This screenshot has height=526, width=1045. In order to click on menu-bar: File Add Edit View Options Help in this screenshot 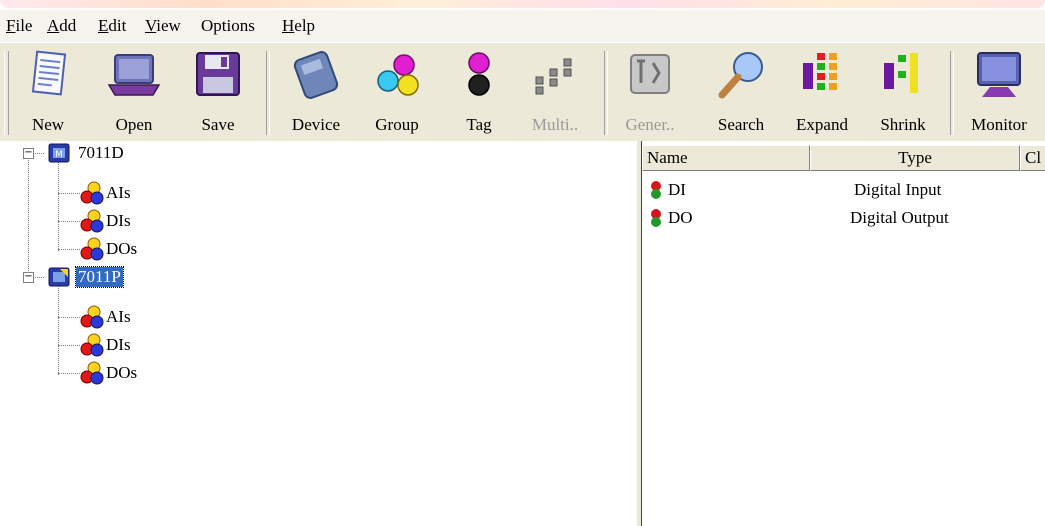, I will do `click(522, 26)`.